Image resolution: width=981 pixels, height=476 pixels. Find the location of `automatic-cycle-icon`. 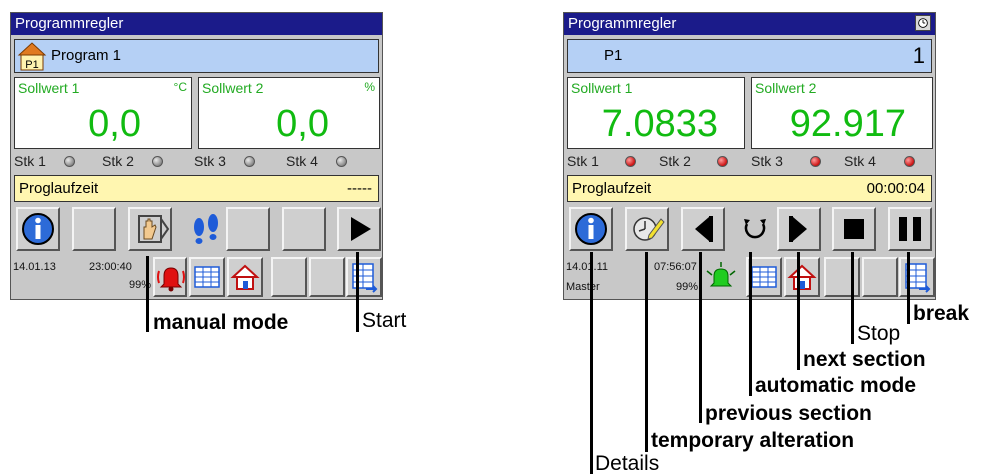

automatic-cycle-icon is located at coordinates (755, 229).